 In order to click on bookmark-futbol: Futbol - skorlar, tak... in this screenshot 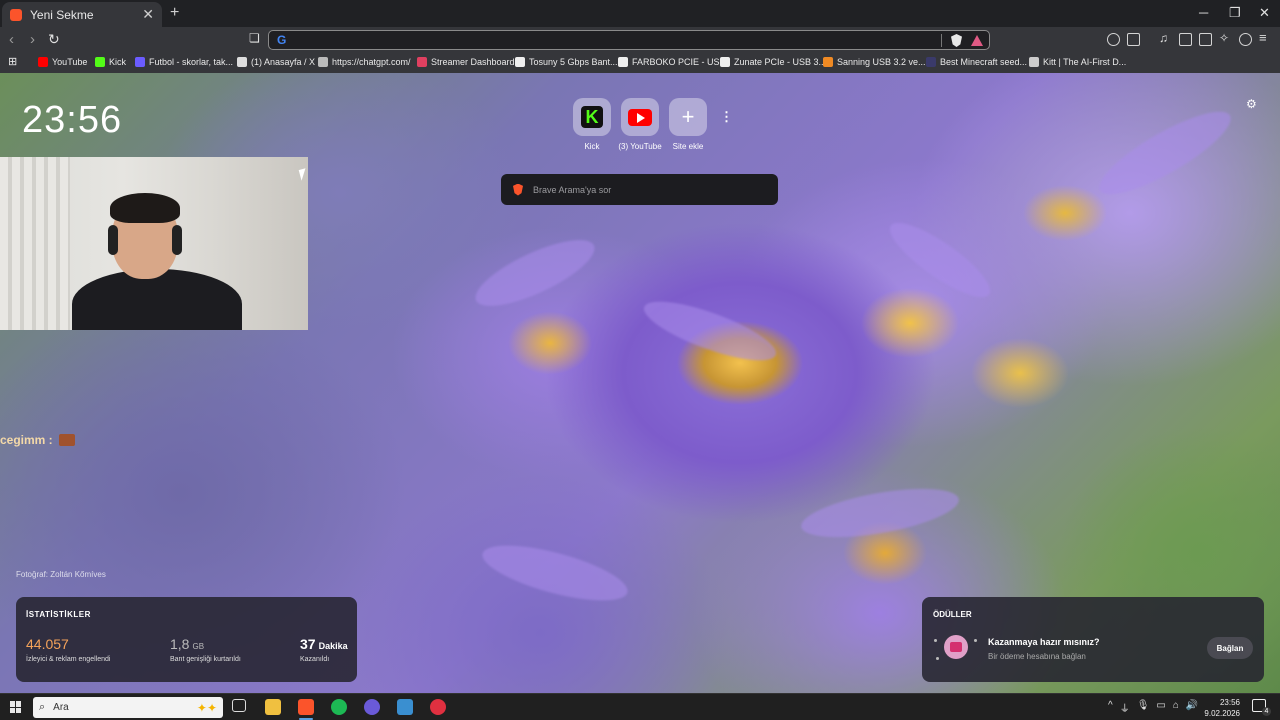, I will do `click(184, 62)`.